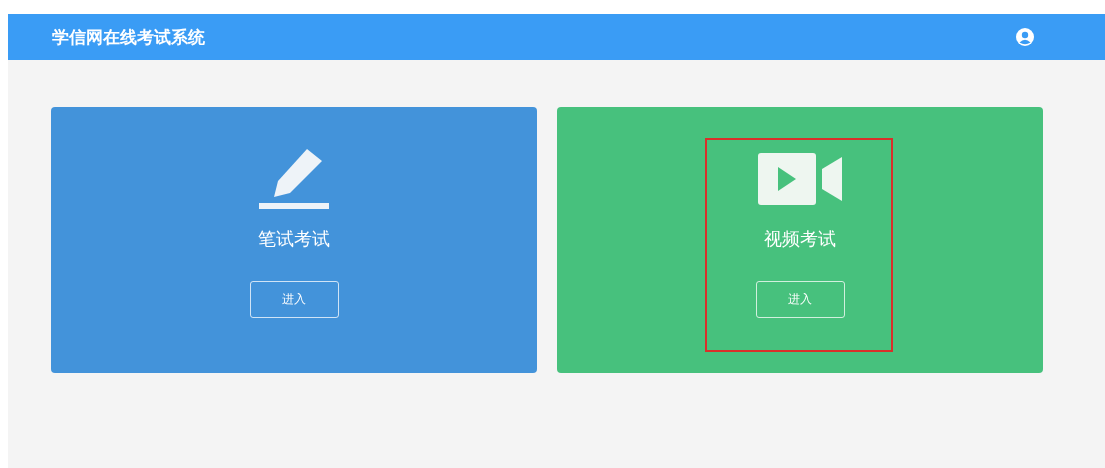 The width and height of the screenshot is (1105, 468). I want to click on card-title: 视频考试, so click(800, 239).